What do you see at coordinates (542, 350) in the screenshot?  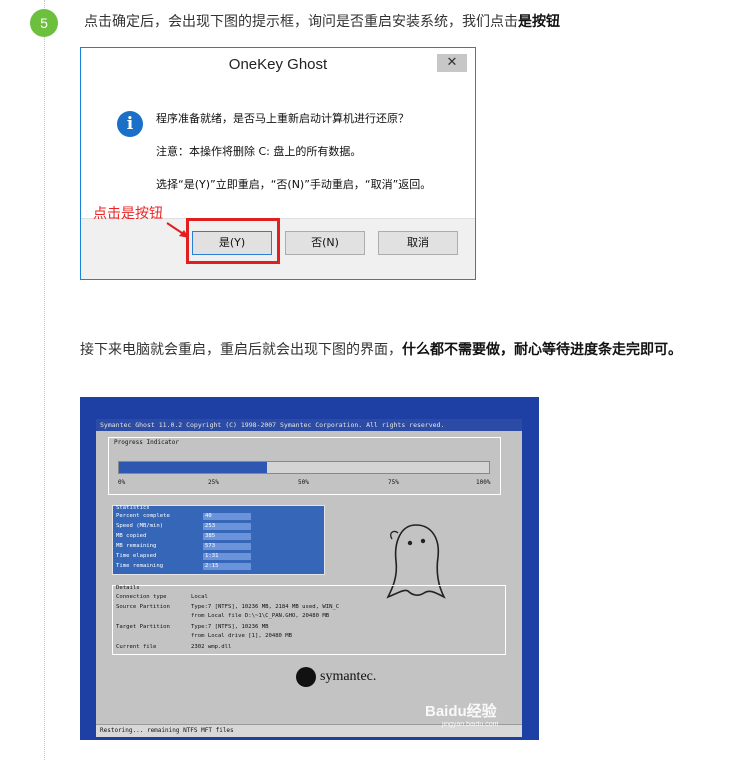 I see `paragraph-2-bold: 什么都不需要做，耐心等待进度条走完即可。` at bounding box center [542, 350].